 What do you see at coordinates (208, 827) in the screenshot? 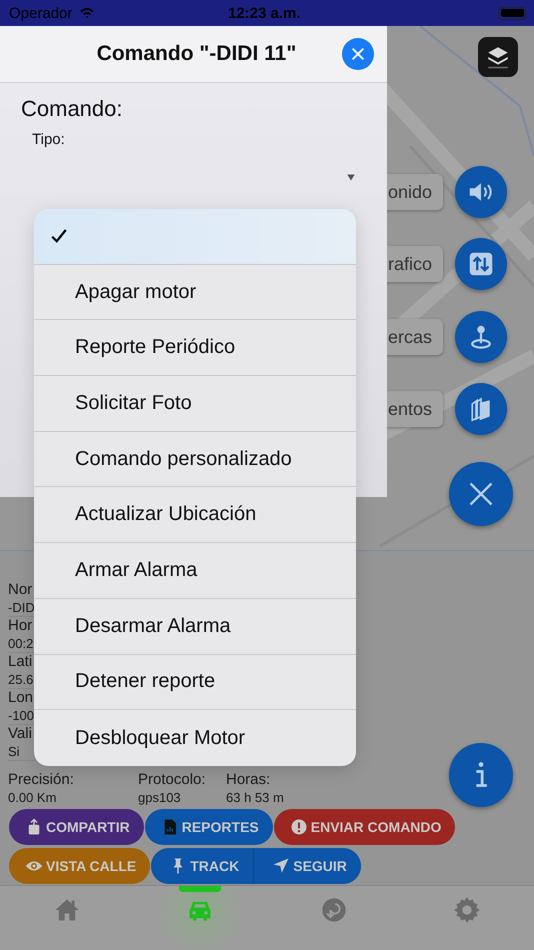
I see `action-button: REPORTES` at bounding box center [208, 827].